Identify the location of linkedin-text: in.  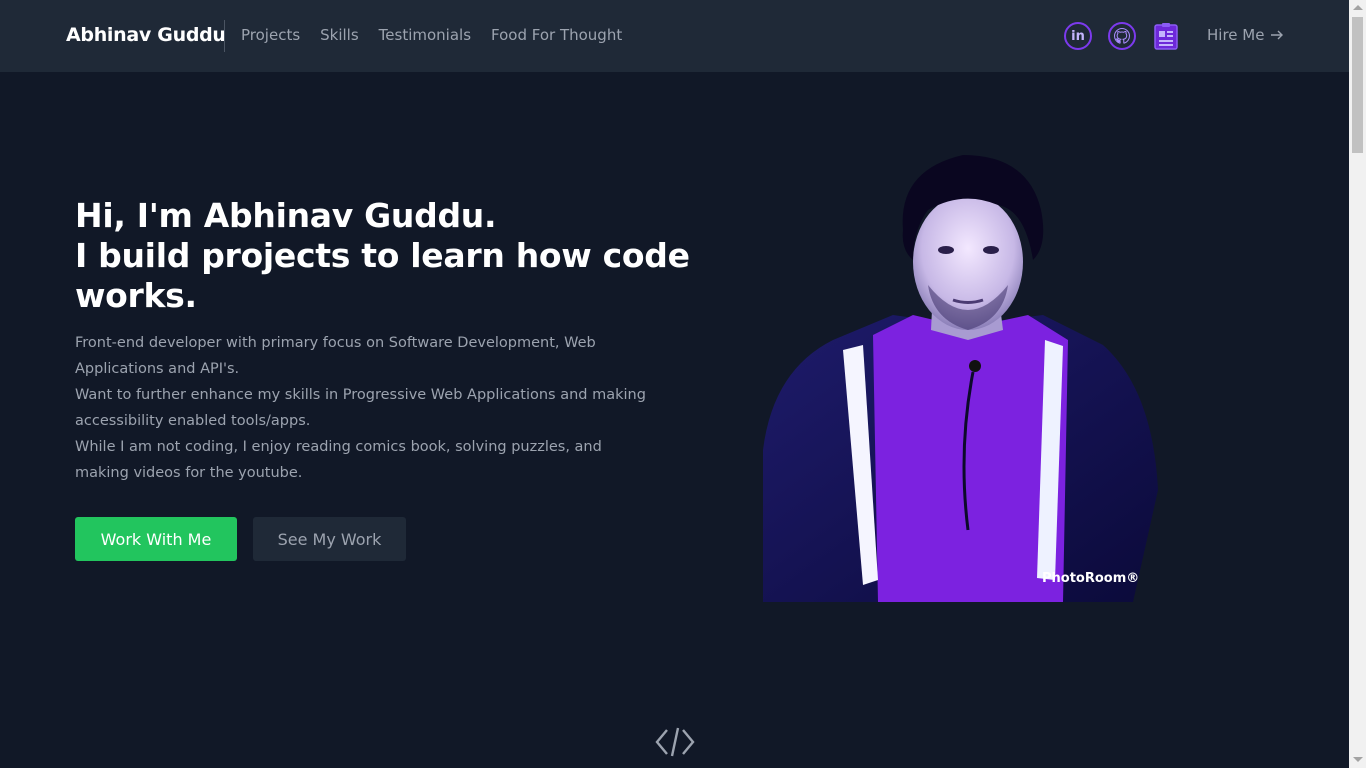
(1078, 36).